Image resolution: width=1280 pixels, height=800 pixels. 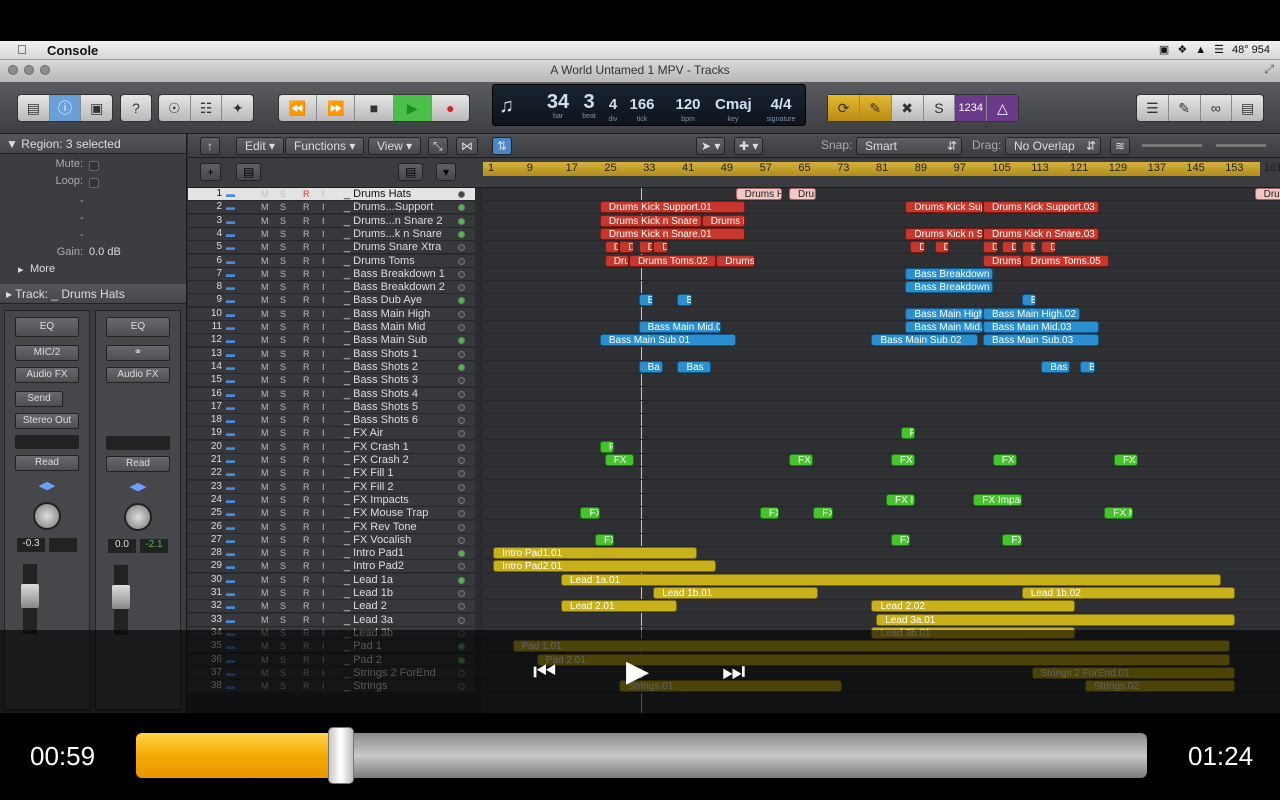 I want to click on metronome-icon: △, so click(x=1002, y=108).